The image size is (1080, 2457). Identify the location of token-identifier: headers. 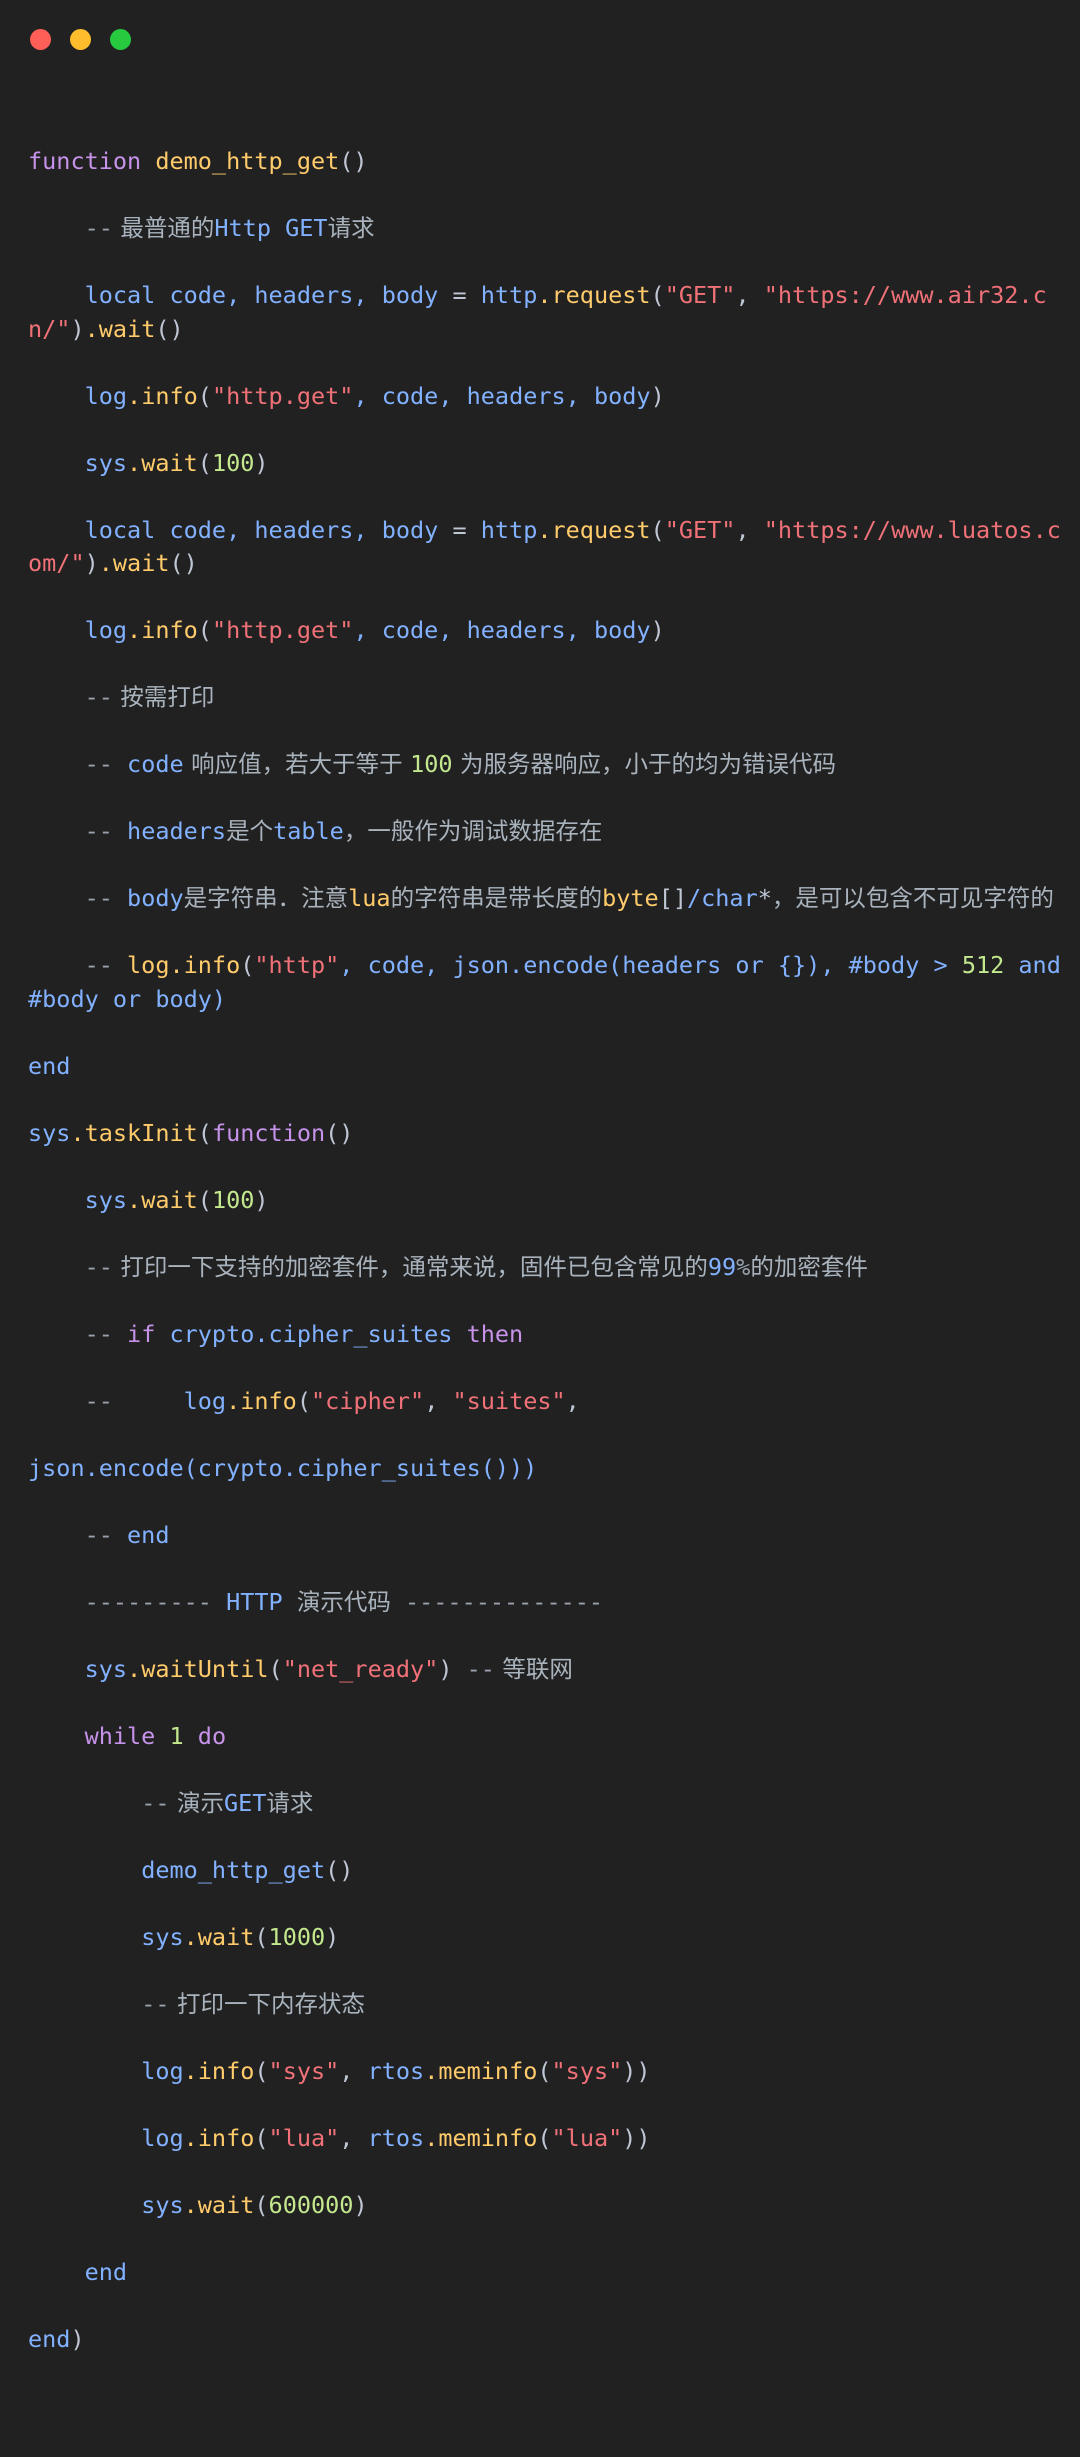
(177, 831).